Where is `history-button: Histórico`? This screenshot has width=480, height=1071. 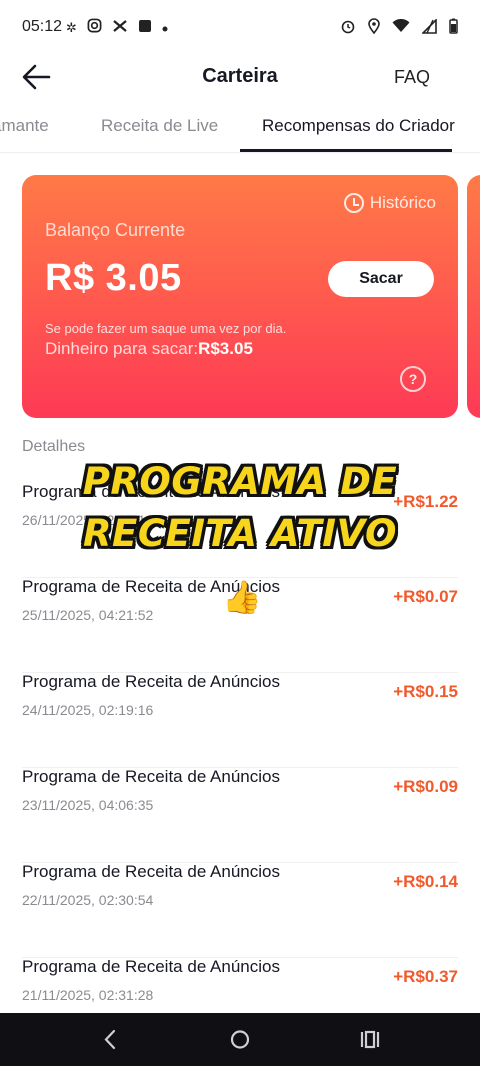 history-button: Histórico is located at coordinates (389, 203).